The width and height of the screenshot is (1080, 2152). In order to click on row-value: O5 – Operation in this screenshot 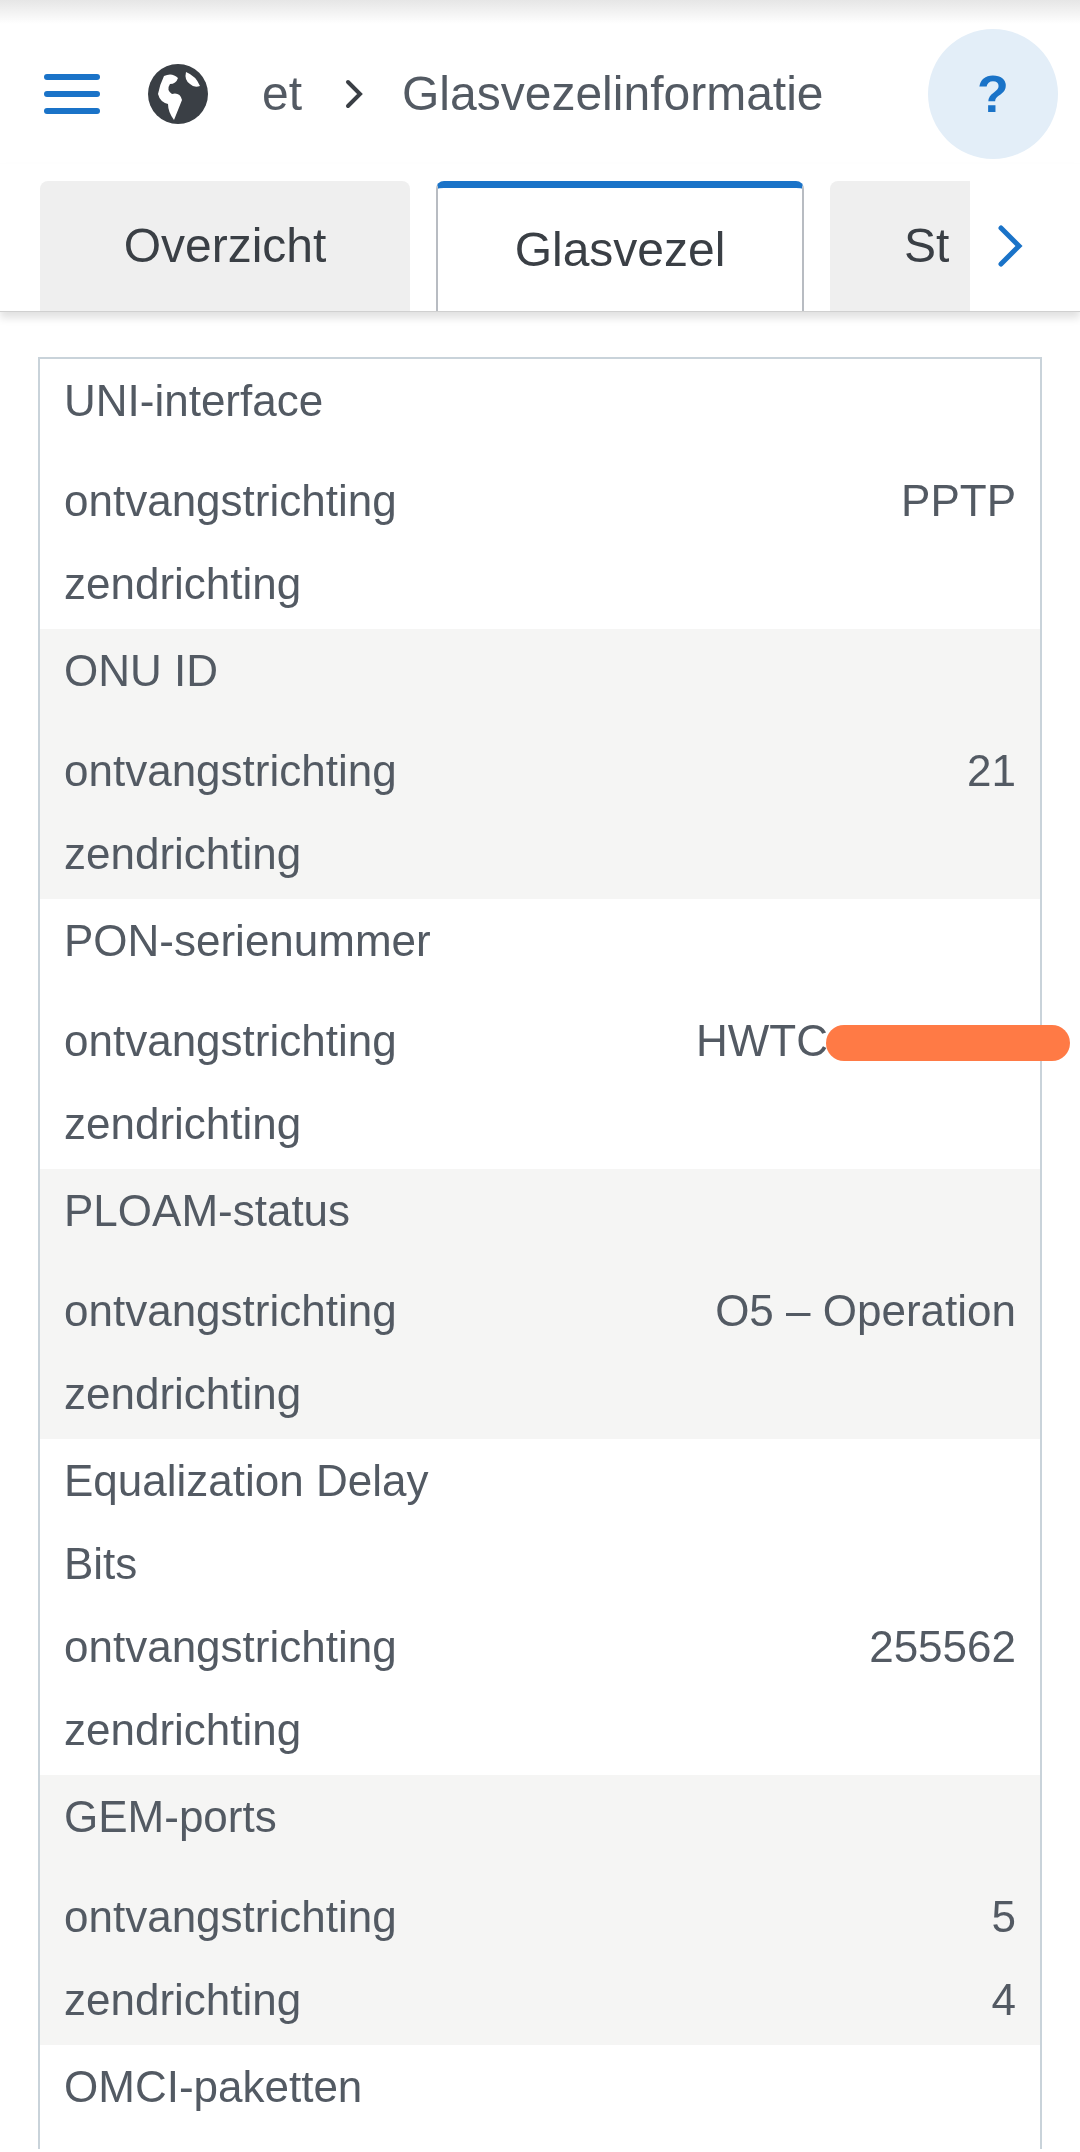, I will do `click(865, 1310)`.